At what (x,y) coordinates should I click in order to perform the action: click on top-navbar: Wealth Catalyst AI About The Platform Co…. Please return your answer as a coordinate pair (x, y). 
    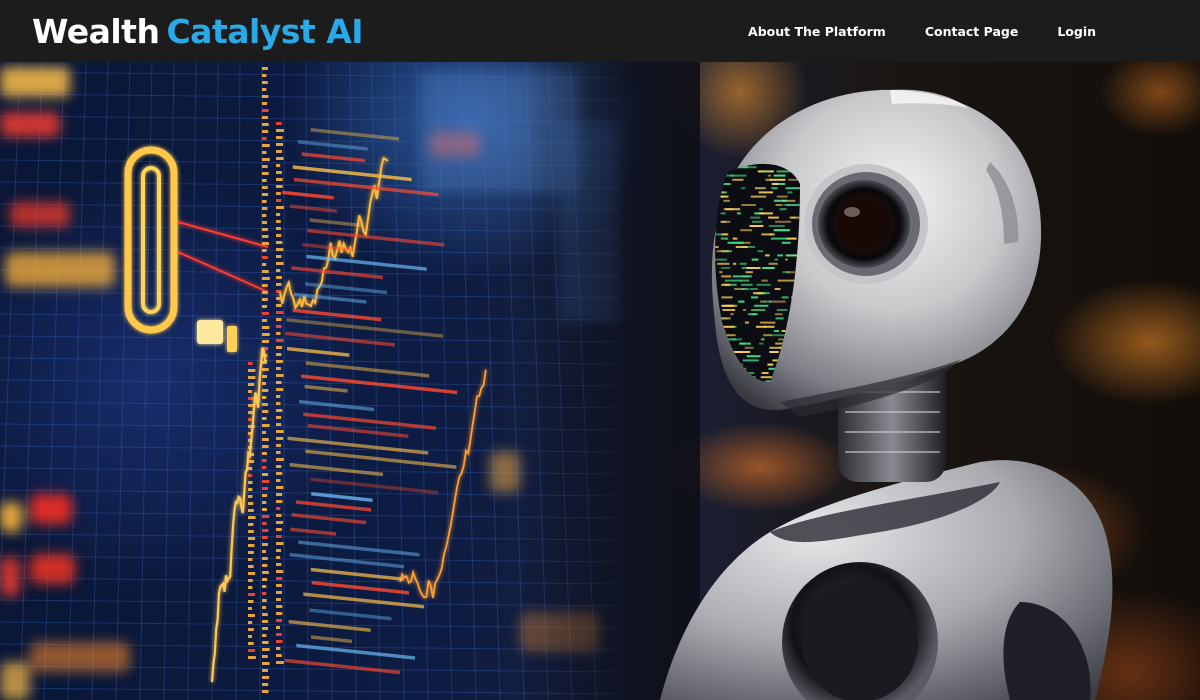
    Looking at the image, I should click on (600, 31).